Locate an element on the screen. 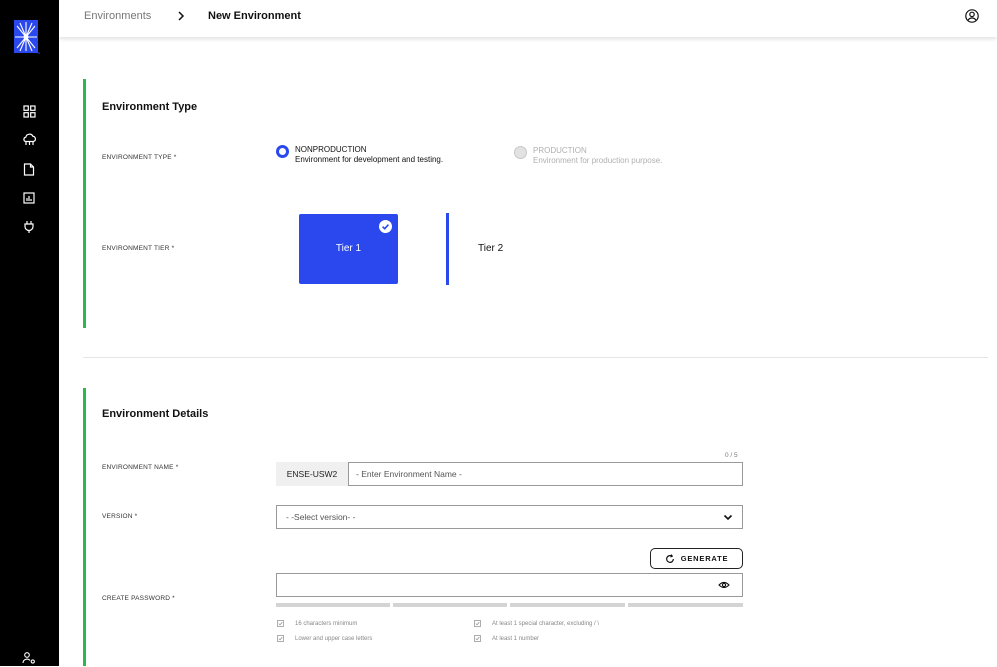  sidebar-item-documents is located at coordinates (29, 169).